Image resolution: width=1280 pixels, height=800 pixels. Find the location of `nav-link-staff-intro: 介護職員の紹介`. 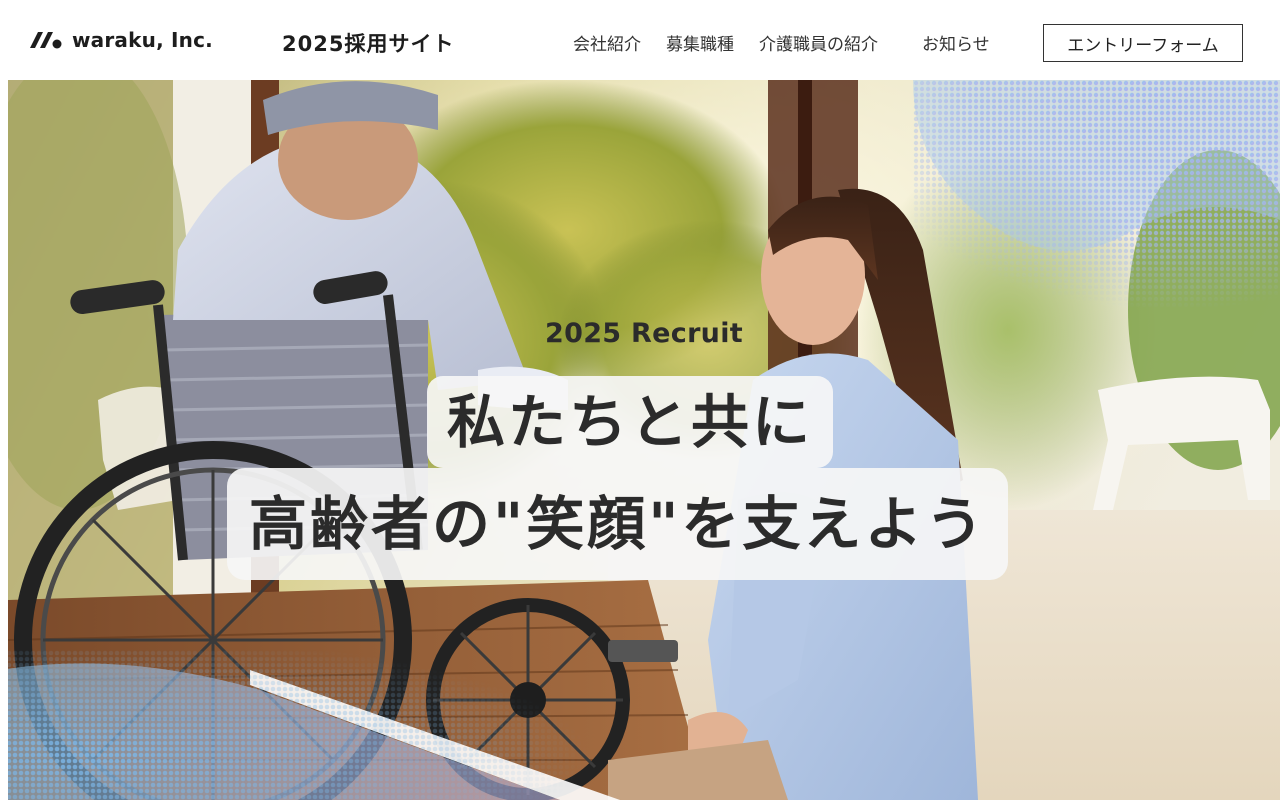

nav-link-staff-intro: 介護職員の紹介 is located at coordinates (818, 42).